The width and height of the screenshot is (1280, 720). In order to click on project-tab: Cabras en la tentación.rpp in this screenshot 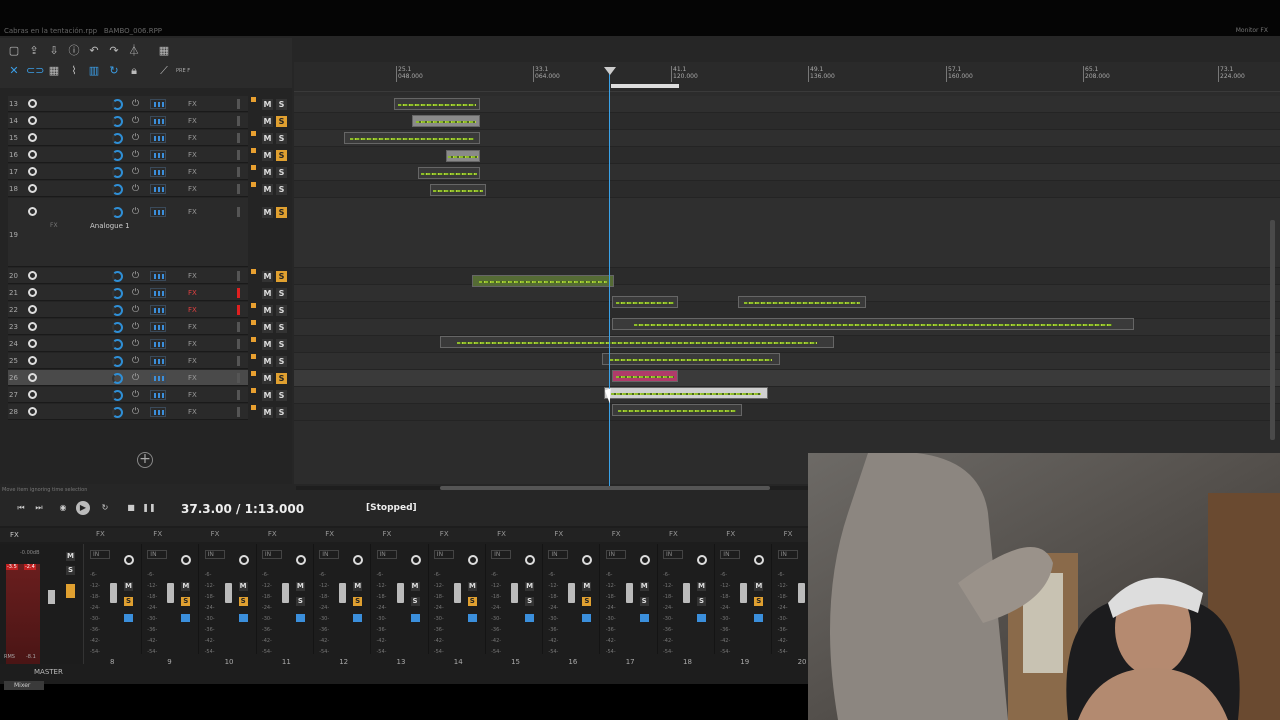, I will do `click(50, 31)`.